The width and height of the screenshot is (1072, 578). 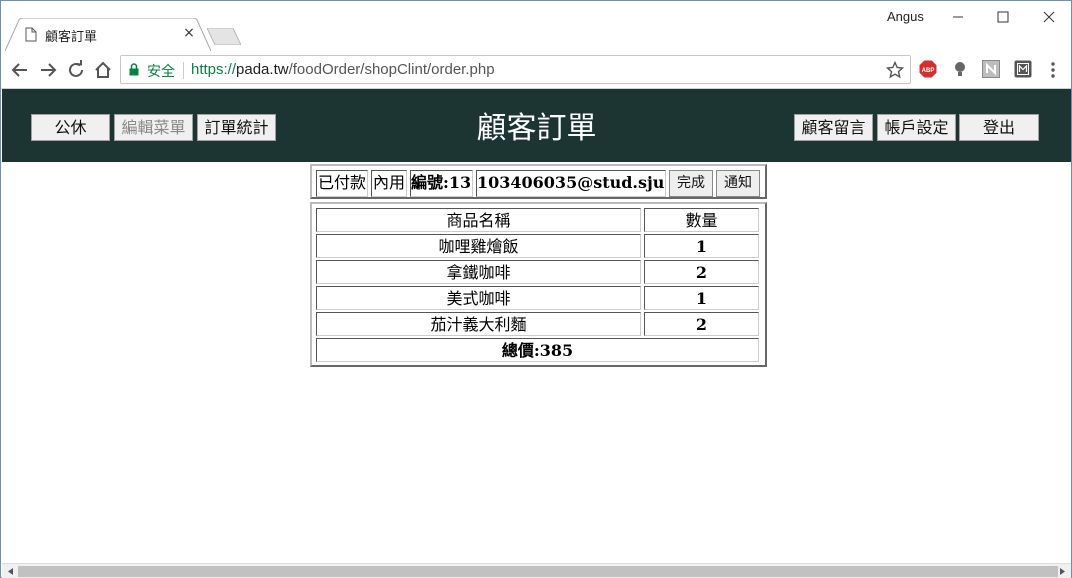 I want to click on bookmark-star-icon, so click(x=895, y=70).